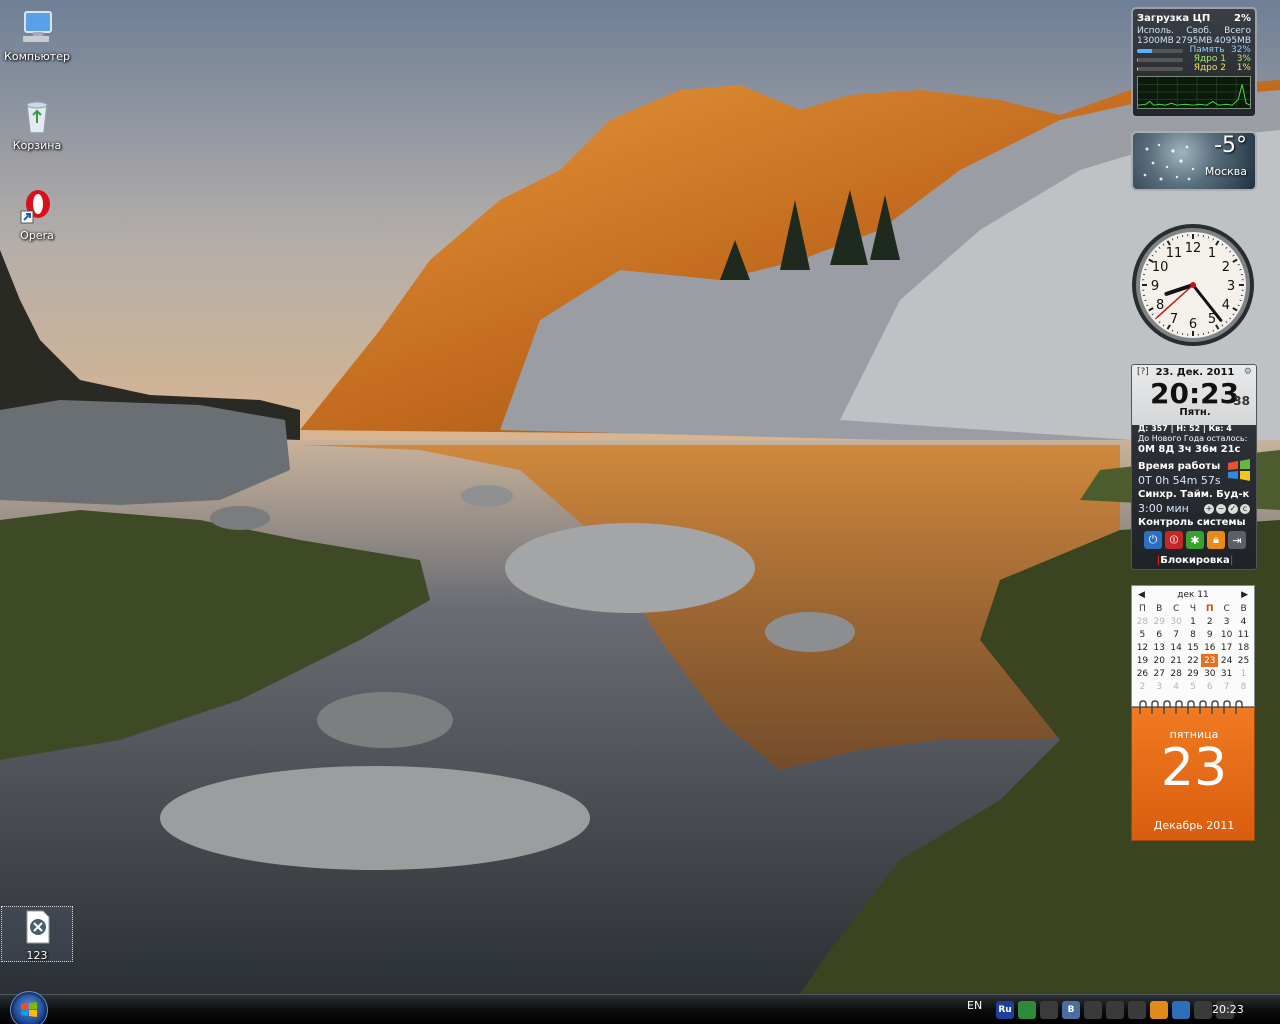 This screenshot has width=1280, height=1024. What do you see at coordinates (1093, 1010) in the screenshot?
I see `notification-icon` at bounding box center [1093, 1010].